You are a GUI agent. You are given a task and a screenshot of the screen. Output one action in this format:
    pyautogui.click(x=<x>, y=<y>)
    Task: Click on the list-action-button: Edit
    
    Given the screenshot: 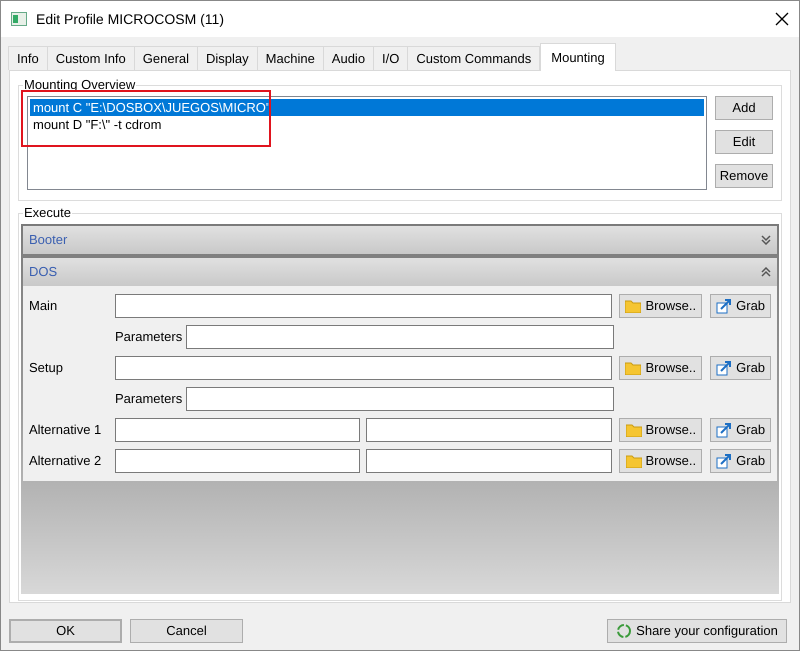 What is the action you would take?
    pyautogui.click(x=744, y=142)
    